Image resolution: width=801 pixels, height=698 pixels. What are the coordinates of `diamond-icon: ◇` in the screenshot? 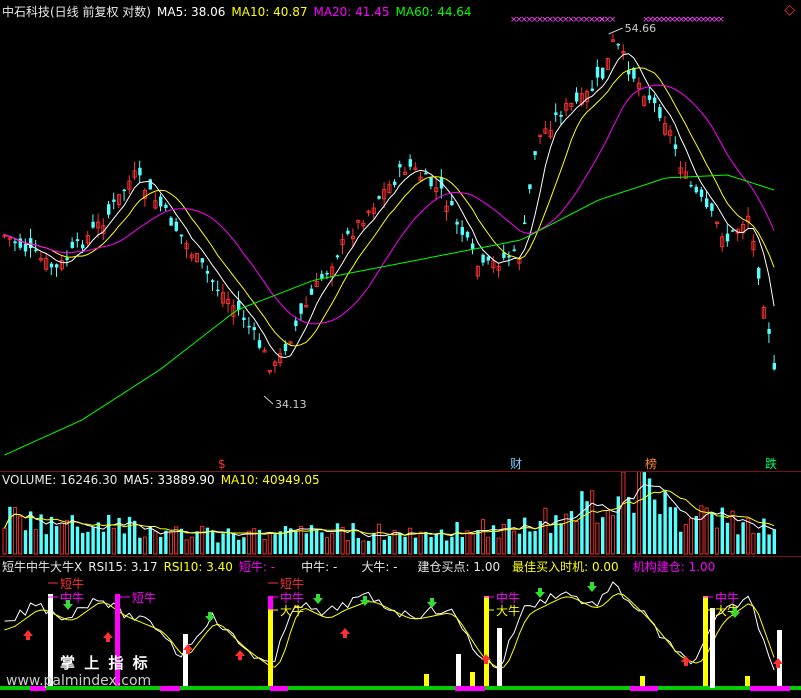 It's located at (789, 10).